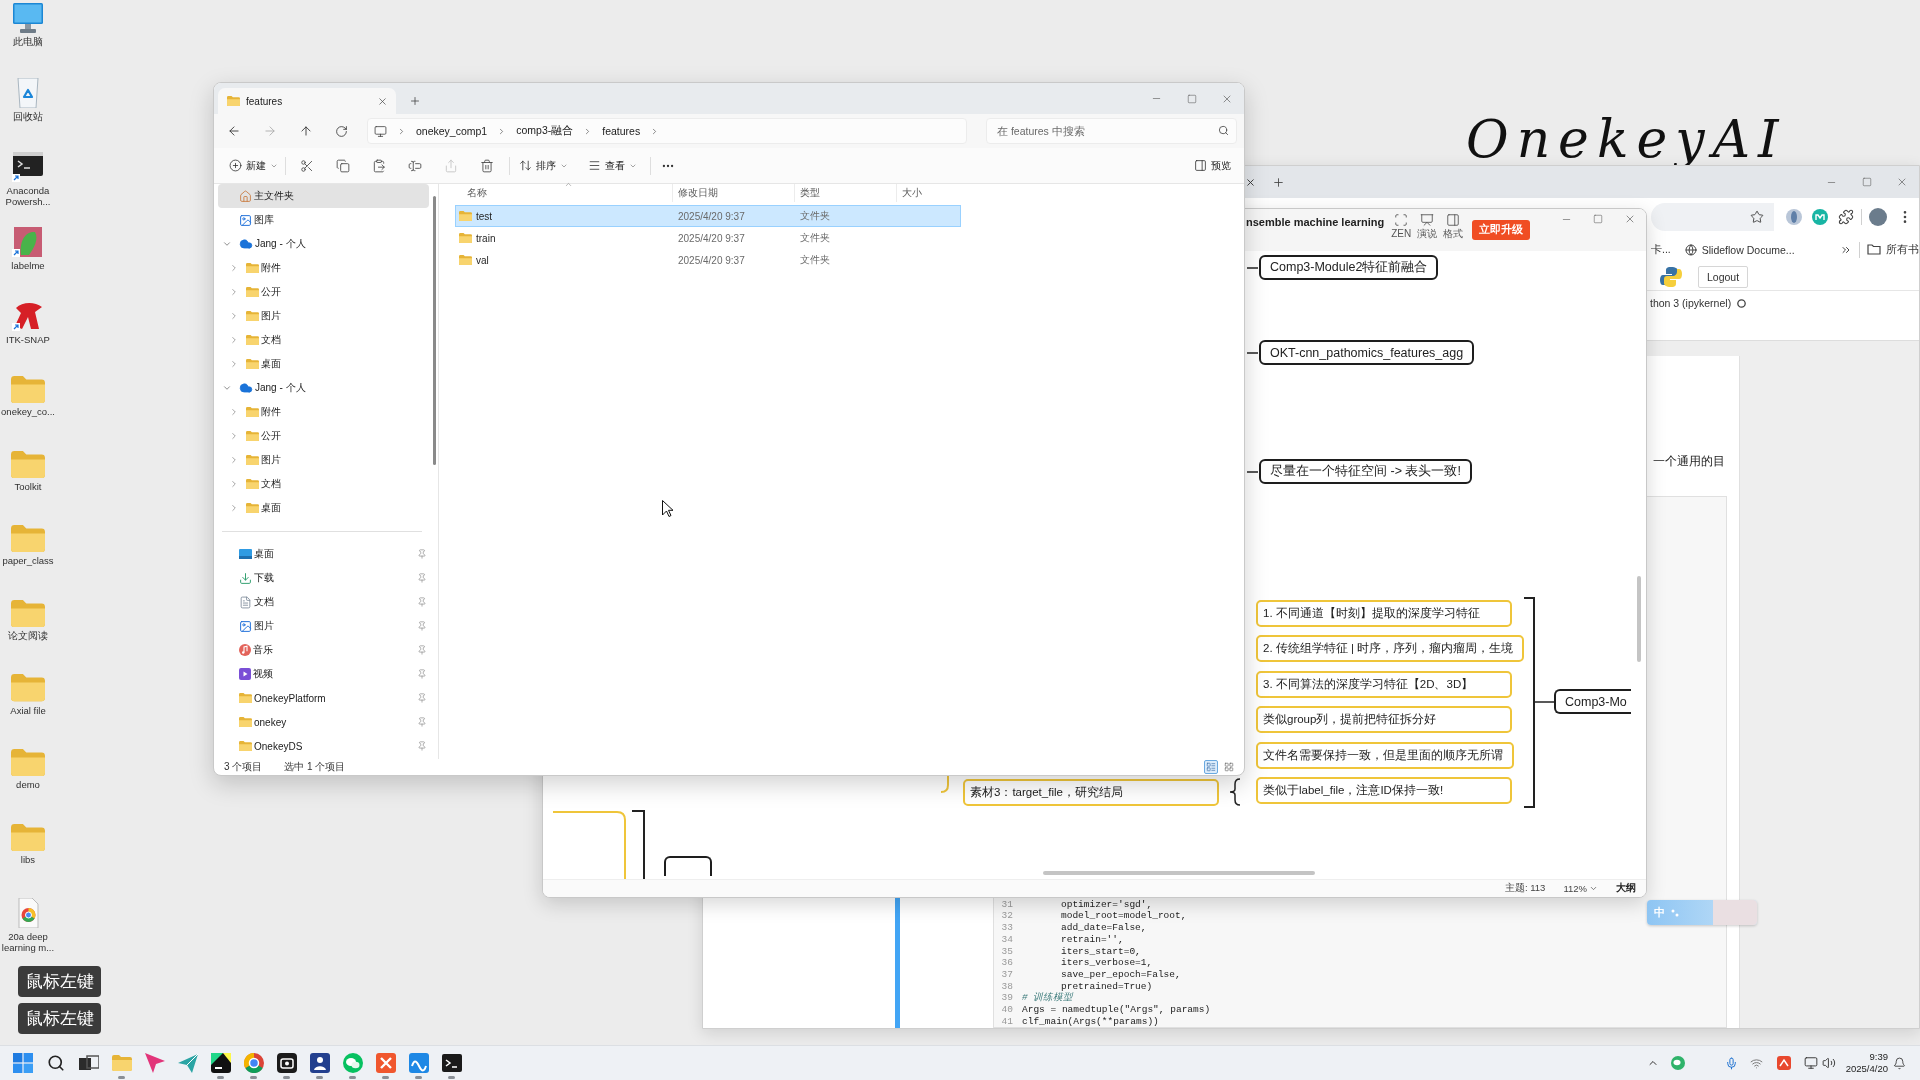  What do you see at coordinates (621, 131) in the screenshot?
I see `breadcrumb-item: features` at bounding box center [621, 131].